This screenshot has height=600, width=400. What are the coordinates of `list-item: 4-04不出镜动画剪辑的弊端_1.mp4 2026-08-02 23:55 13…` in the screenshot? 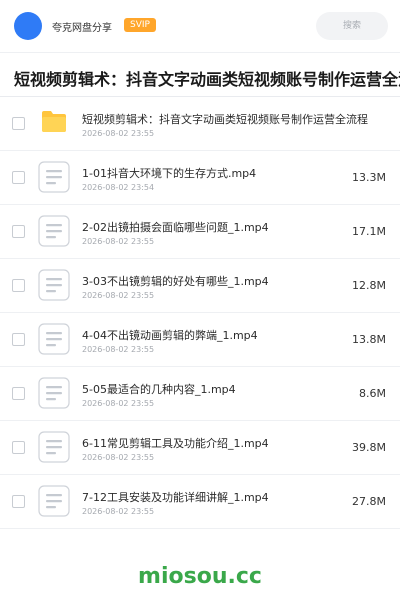 It's located at (200, 340).